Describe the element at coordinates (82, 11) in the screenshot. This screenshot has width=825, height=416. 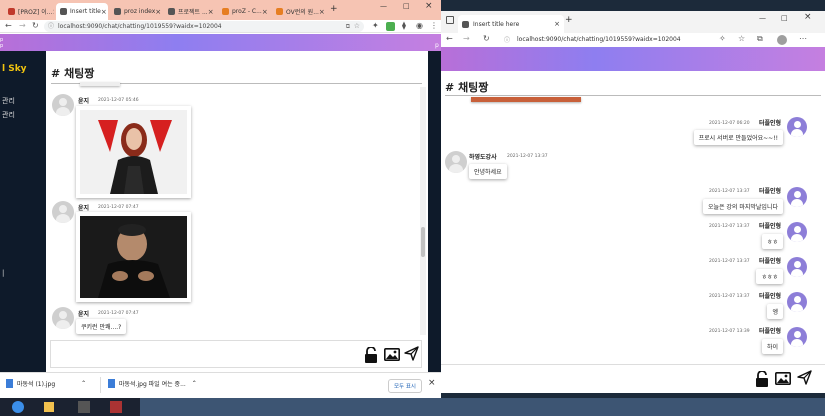
I see `tab-insert-title: Insert title ×` at that location.